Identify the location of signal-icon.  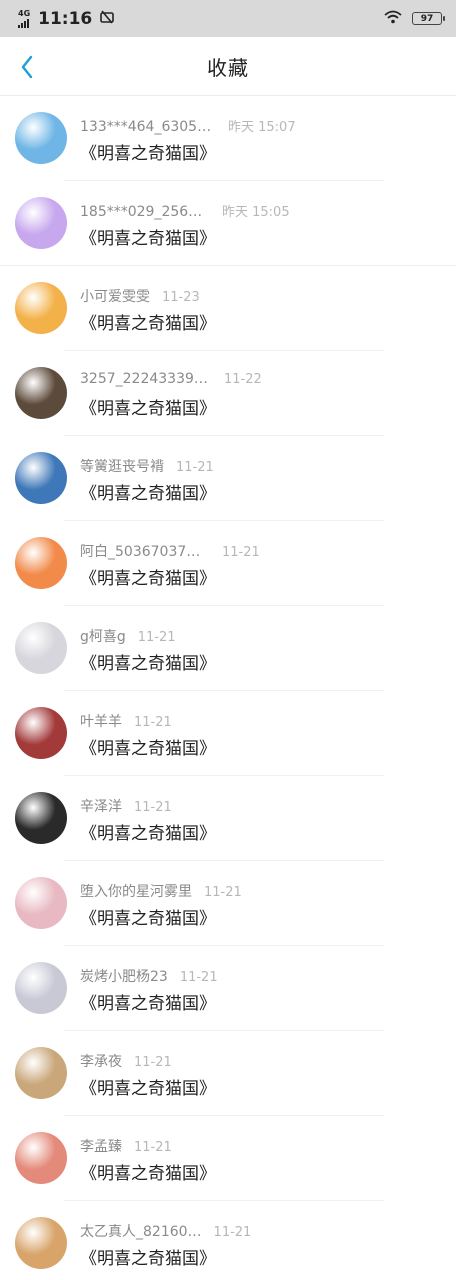
(23, 23).